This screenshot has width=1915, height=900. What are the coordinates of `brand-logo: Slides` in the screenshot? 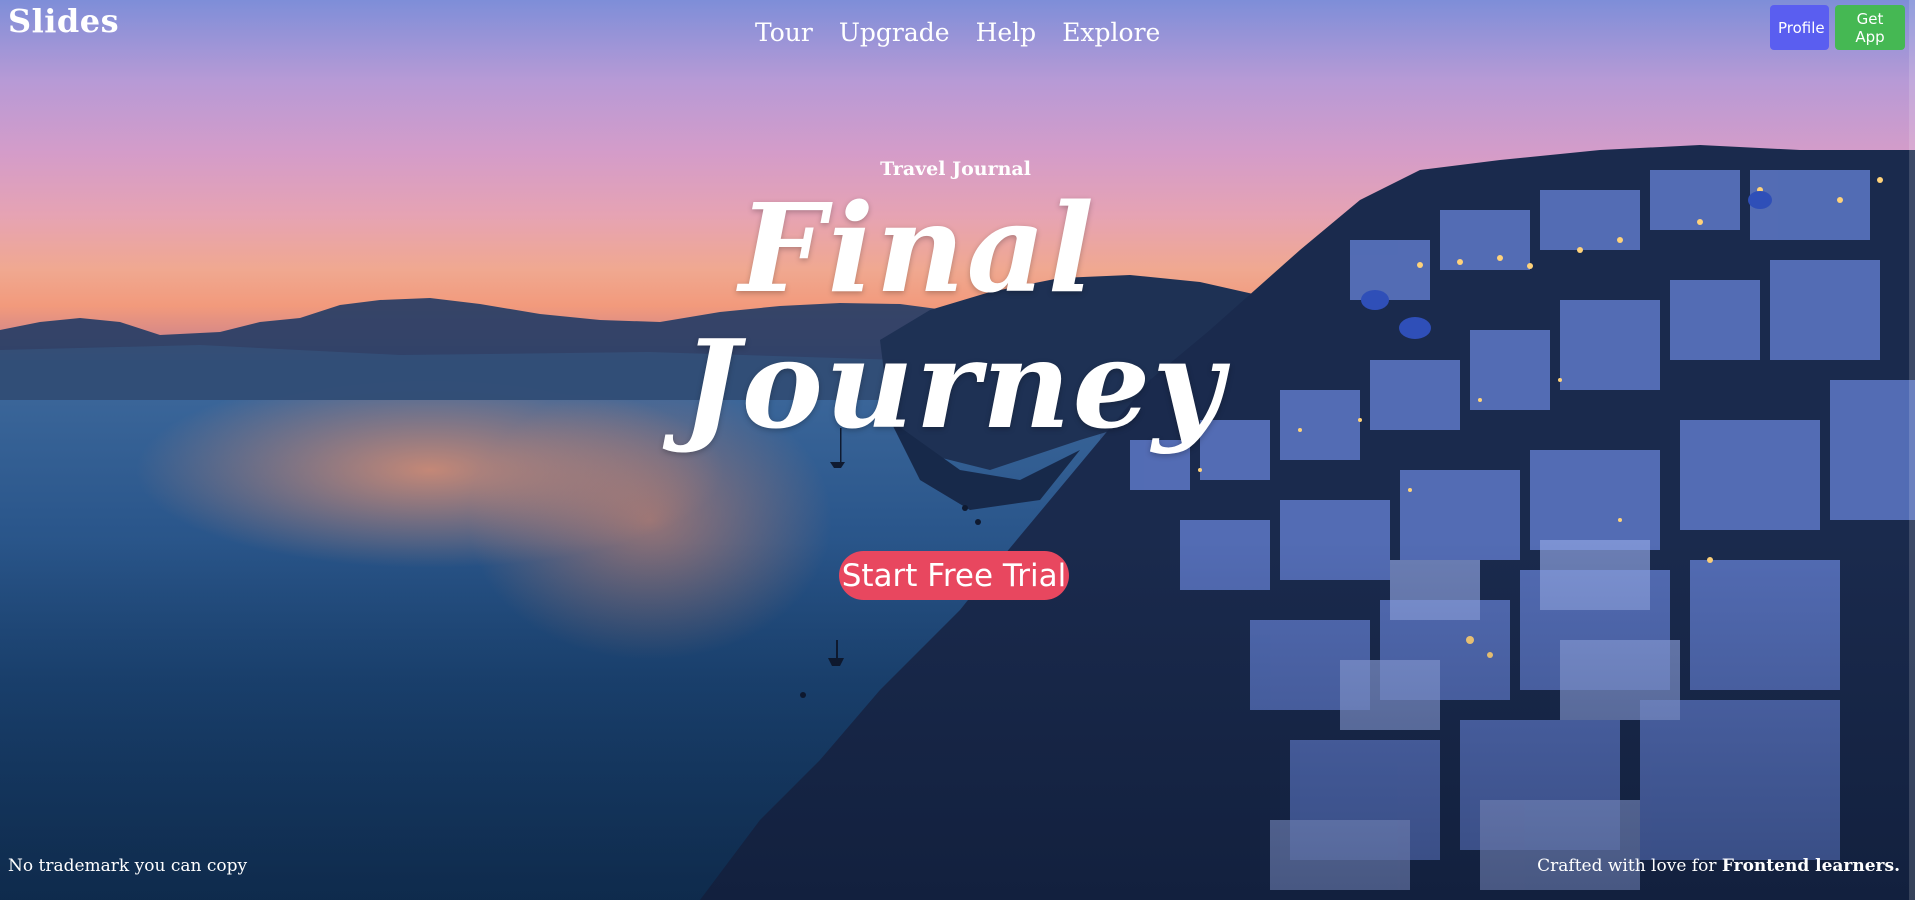 It's located at (63, 21).